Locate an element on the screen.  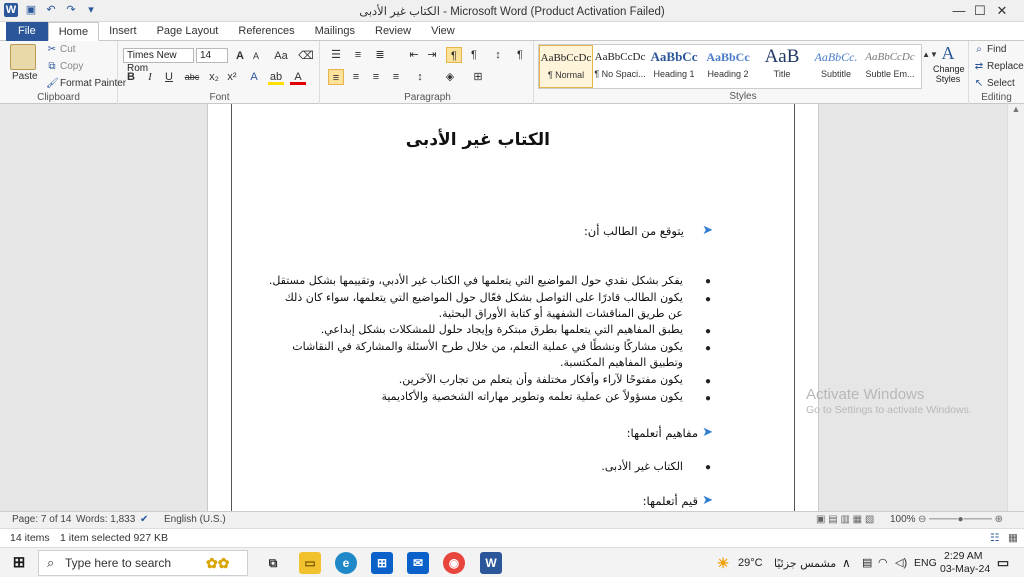
increase-indent-icon: ⇥ is located at coordinates (432, 55).